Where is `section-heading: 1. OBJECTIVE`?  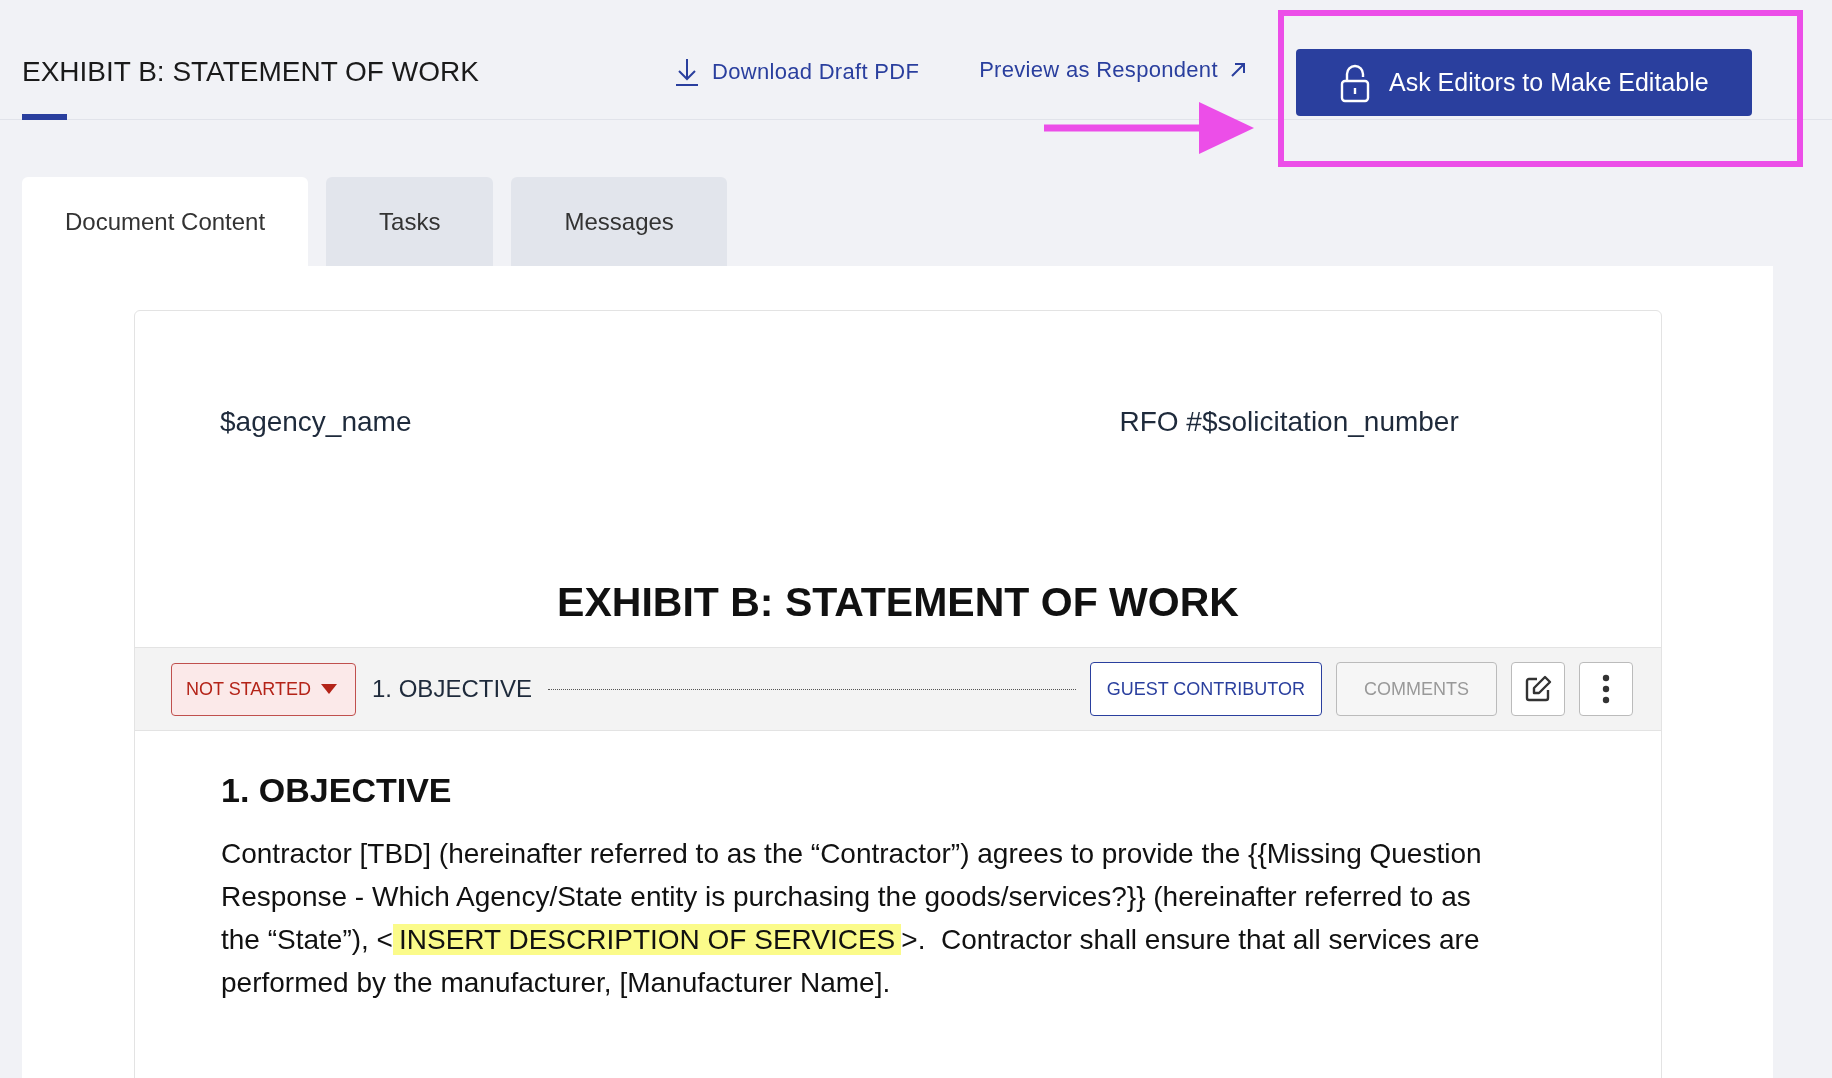
section-heading: 1. OBJECTIVE is located at coordinates (337, 790).